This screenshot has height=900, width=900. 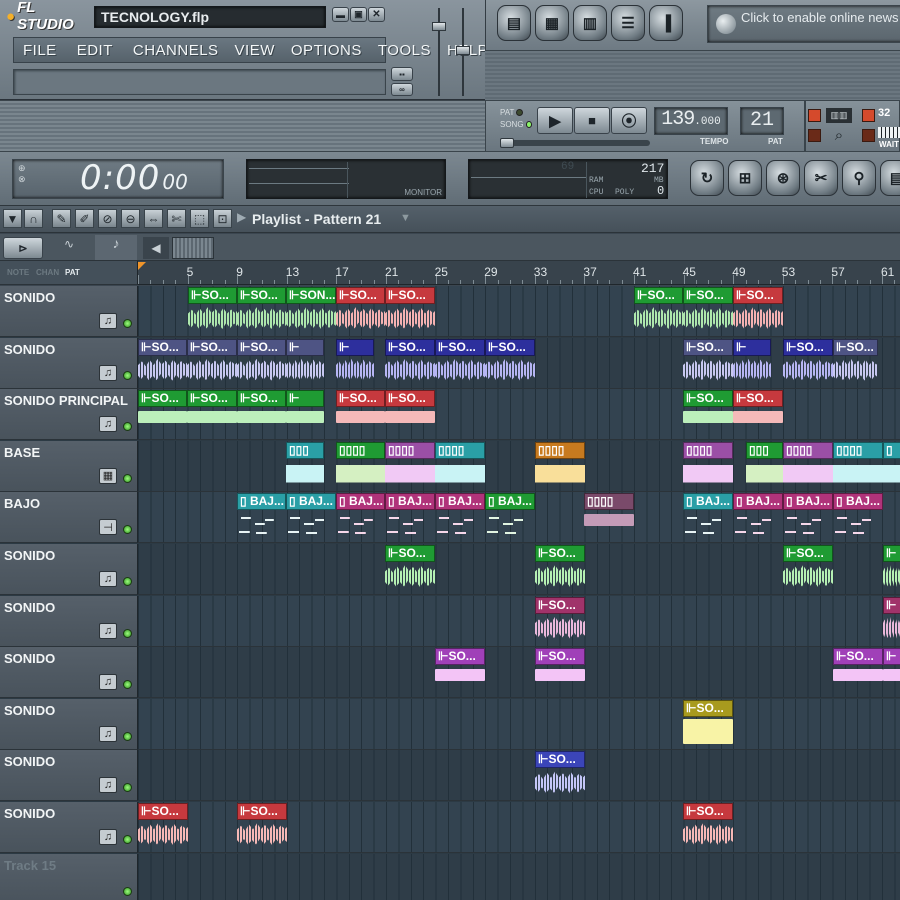 I want to click on online-news-panel: Click to enable online news, so click(x=803, y=24).